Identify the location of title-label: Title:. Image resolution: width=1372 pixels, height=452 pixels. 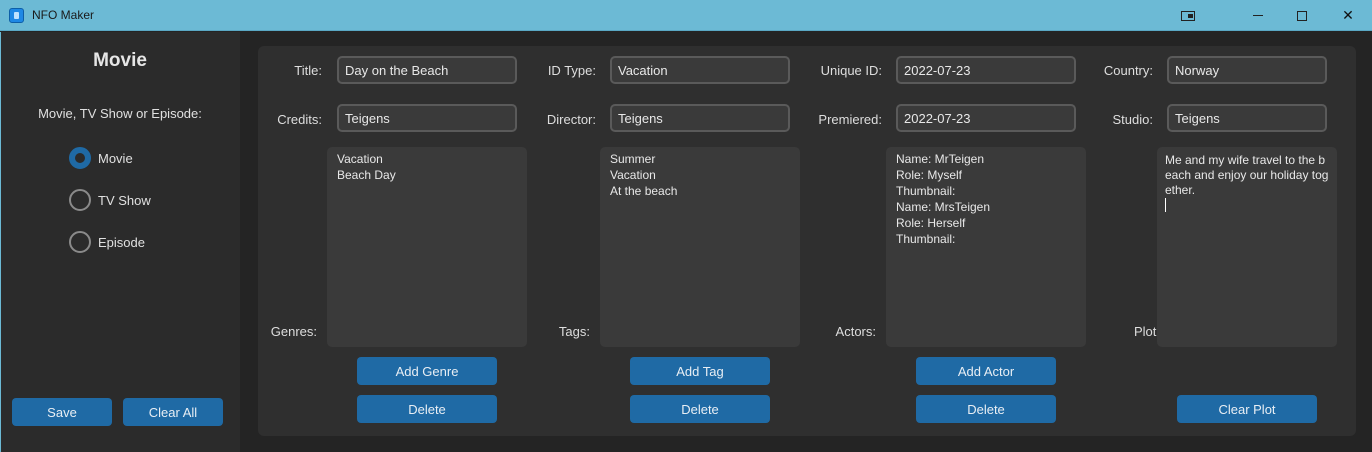
(308, 70).